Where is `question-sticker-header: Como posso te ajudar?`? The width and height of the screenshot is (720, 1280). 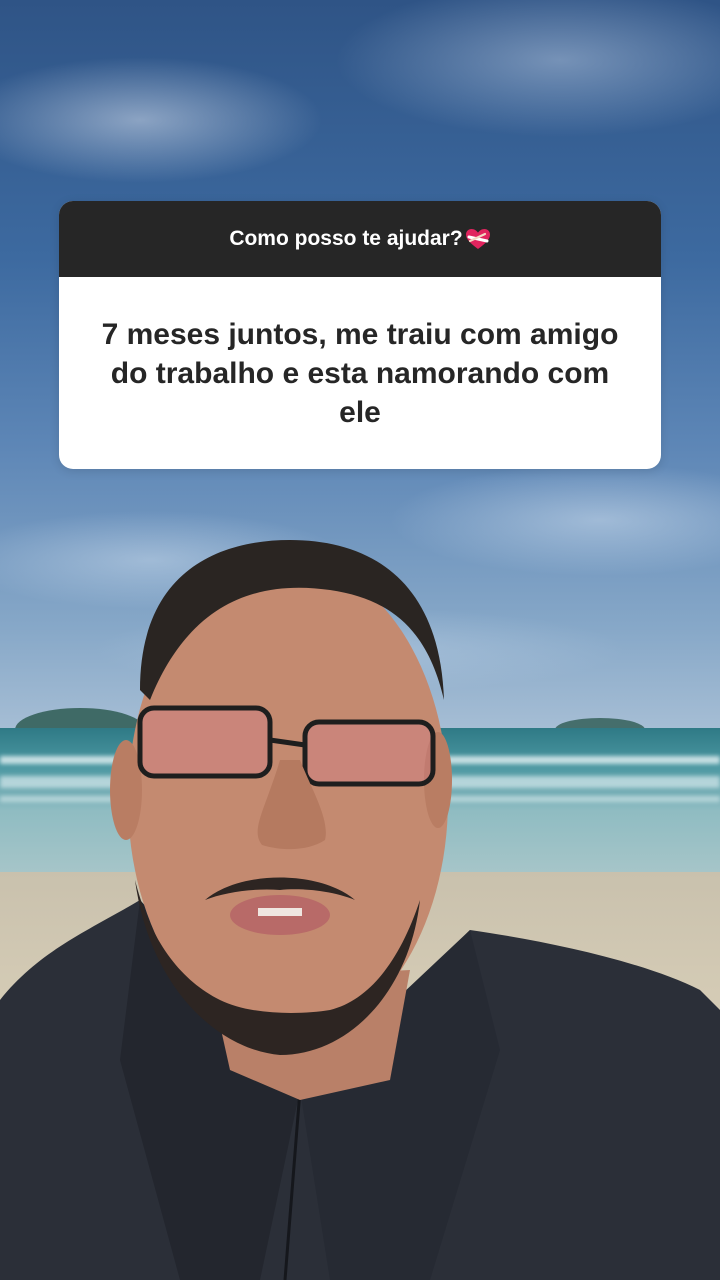
question-sticker-header: Como posso te ajudar? is located at coordinates (360, 239).